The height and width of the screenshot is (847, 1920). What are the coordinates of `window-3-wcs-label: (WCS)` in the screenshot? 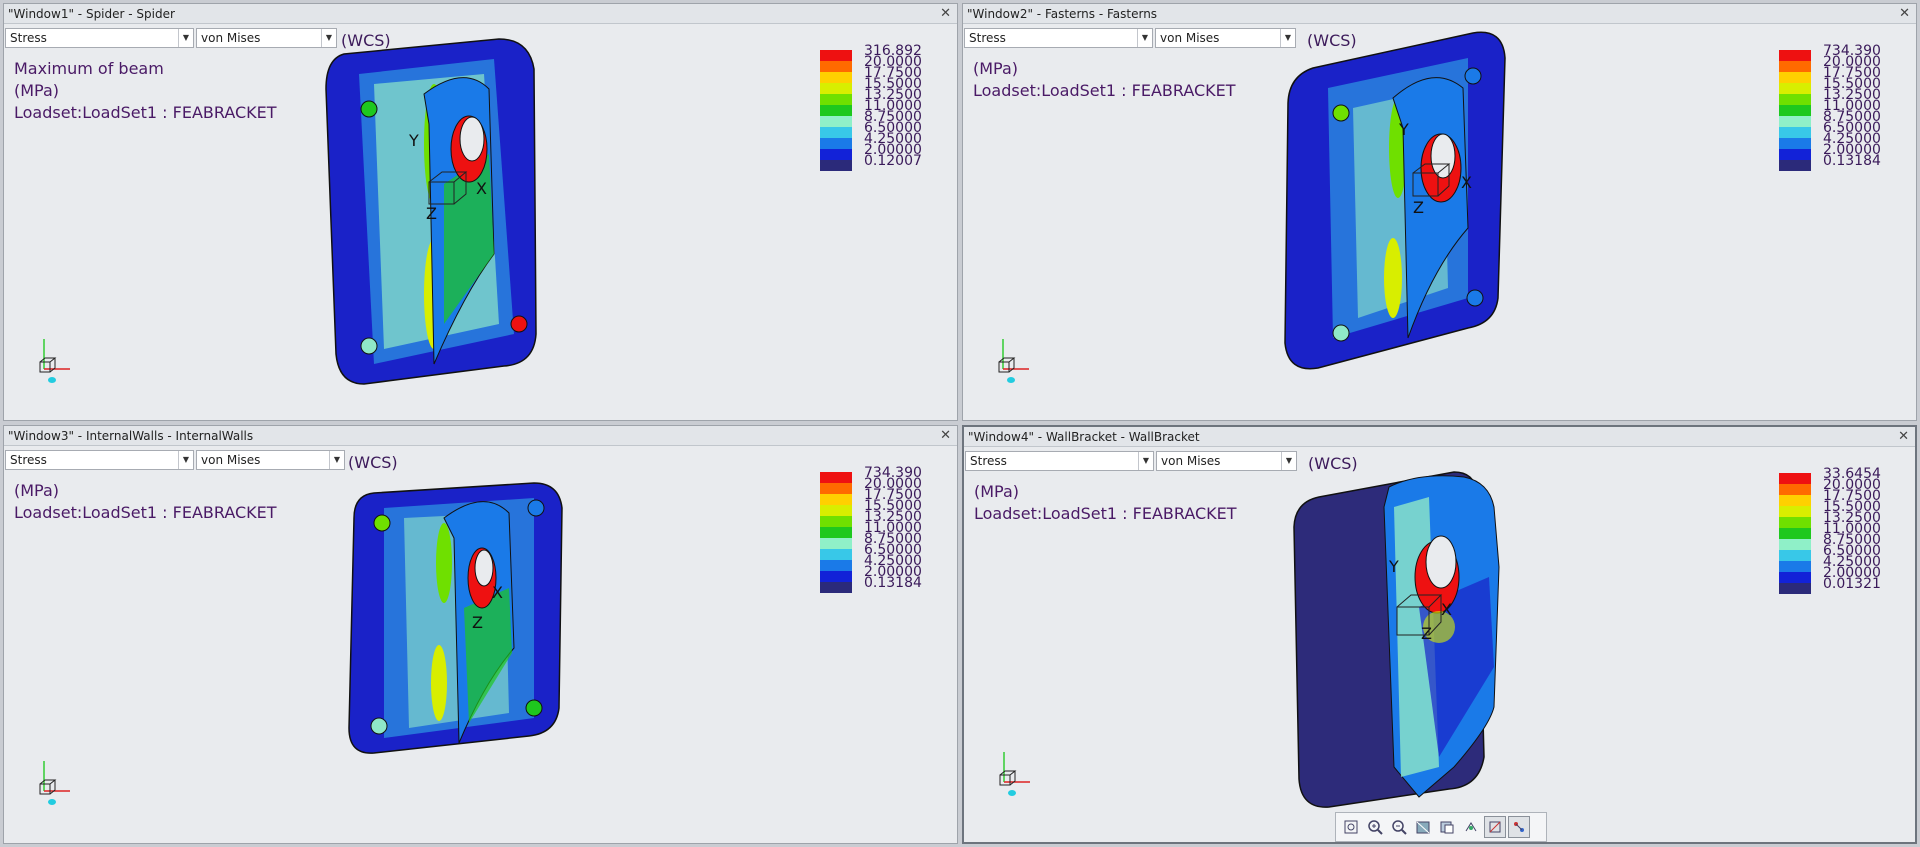 It's located at (373, 462).